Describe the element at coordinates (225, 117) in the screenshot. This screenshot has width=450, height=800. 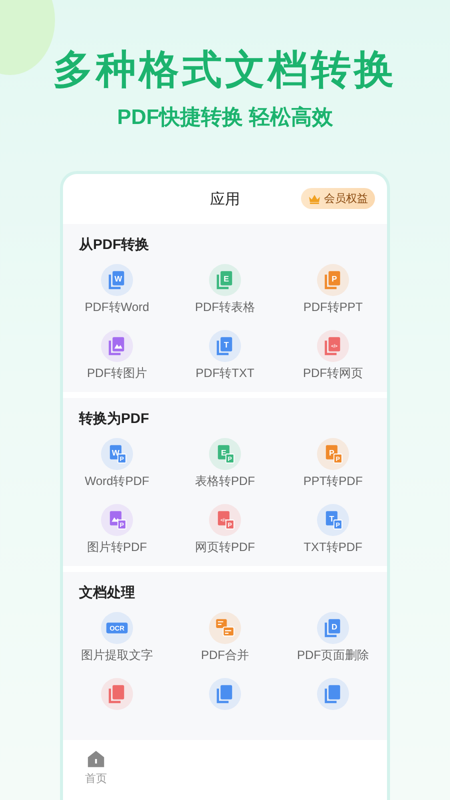
I see `tagline: PDF快捷转换 轻松高效` at that location.